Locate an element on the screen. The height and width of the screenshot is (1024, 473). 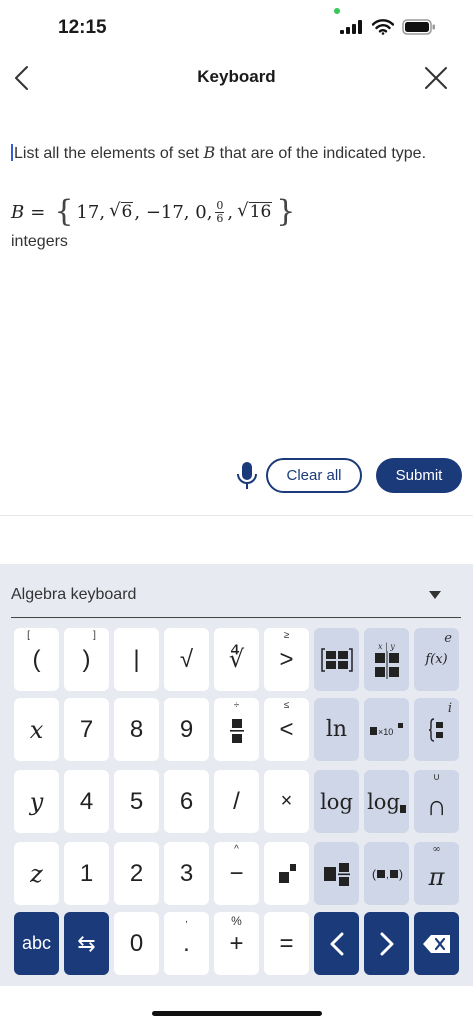
key-absolute-value: | is located at coordinates (136, 659).